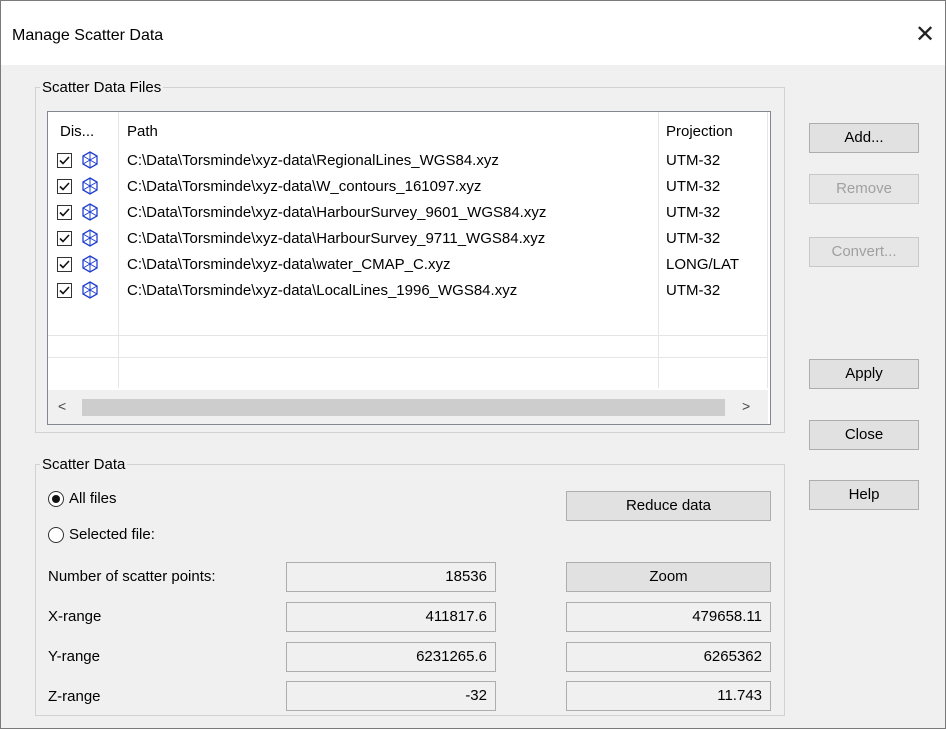  What do you see at coordinates (132, 576) in the screenshot?
I see `num-points-label: Number of scatter points:` at bounding box center [132, 576].